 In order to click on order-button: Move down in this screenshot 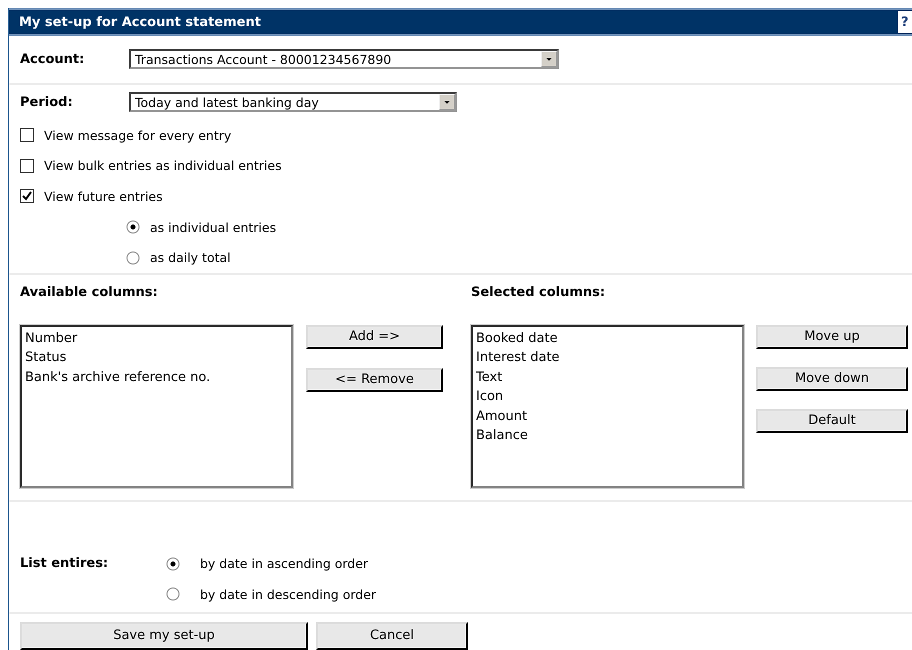, I will do `click(832, 378)`.